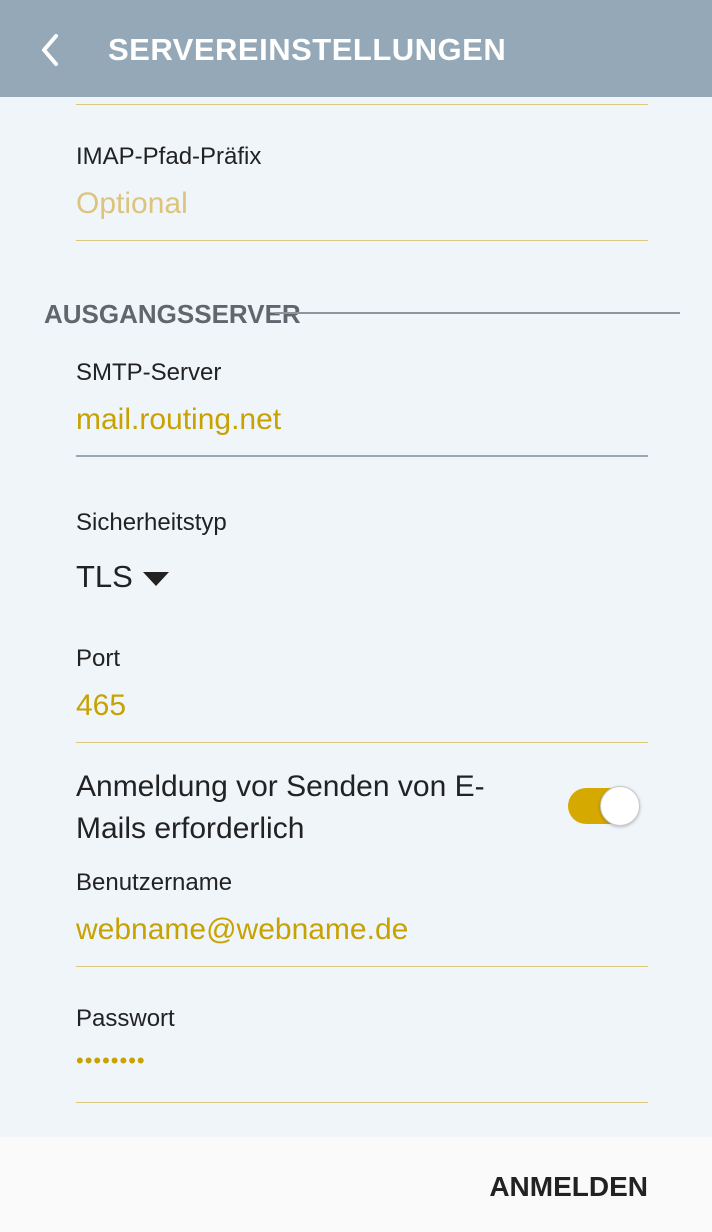 The image size is (712, 1232). I want to click on username-input: webname@webname.de, so click(242, 930).